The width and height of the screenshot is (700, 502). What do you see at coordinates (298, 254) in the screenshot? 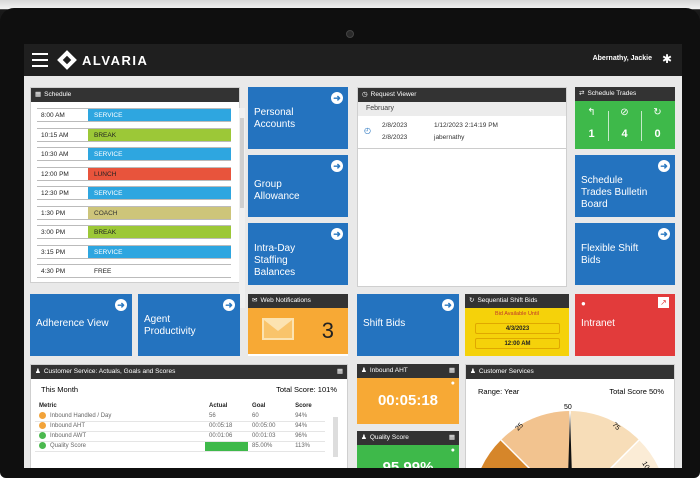
I see `intraday-staffing-tile: ➜ Intra-Day Staffing Balances` at bounding box center [298, 254].